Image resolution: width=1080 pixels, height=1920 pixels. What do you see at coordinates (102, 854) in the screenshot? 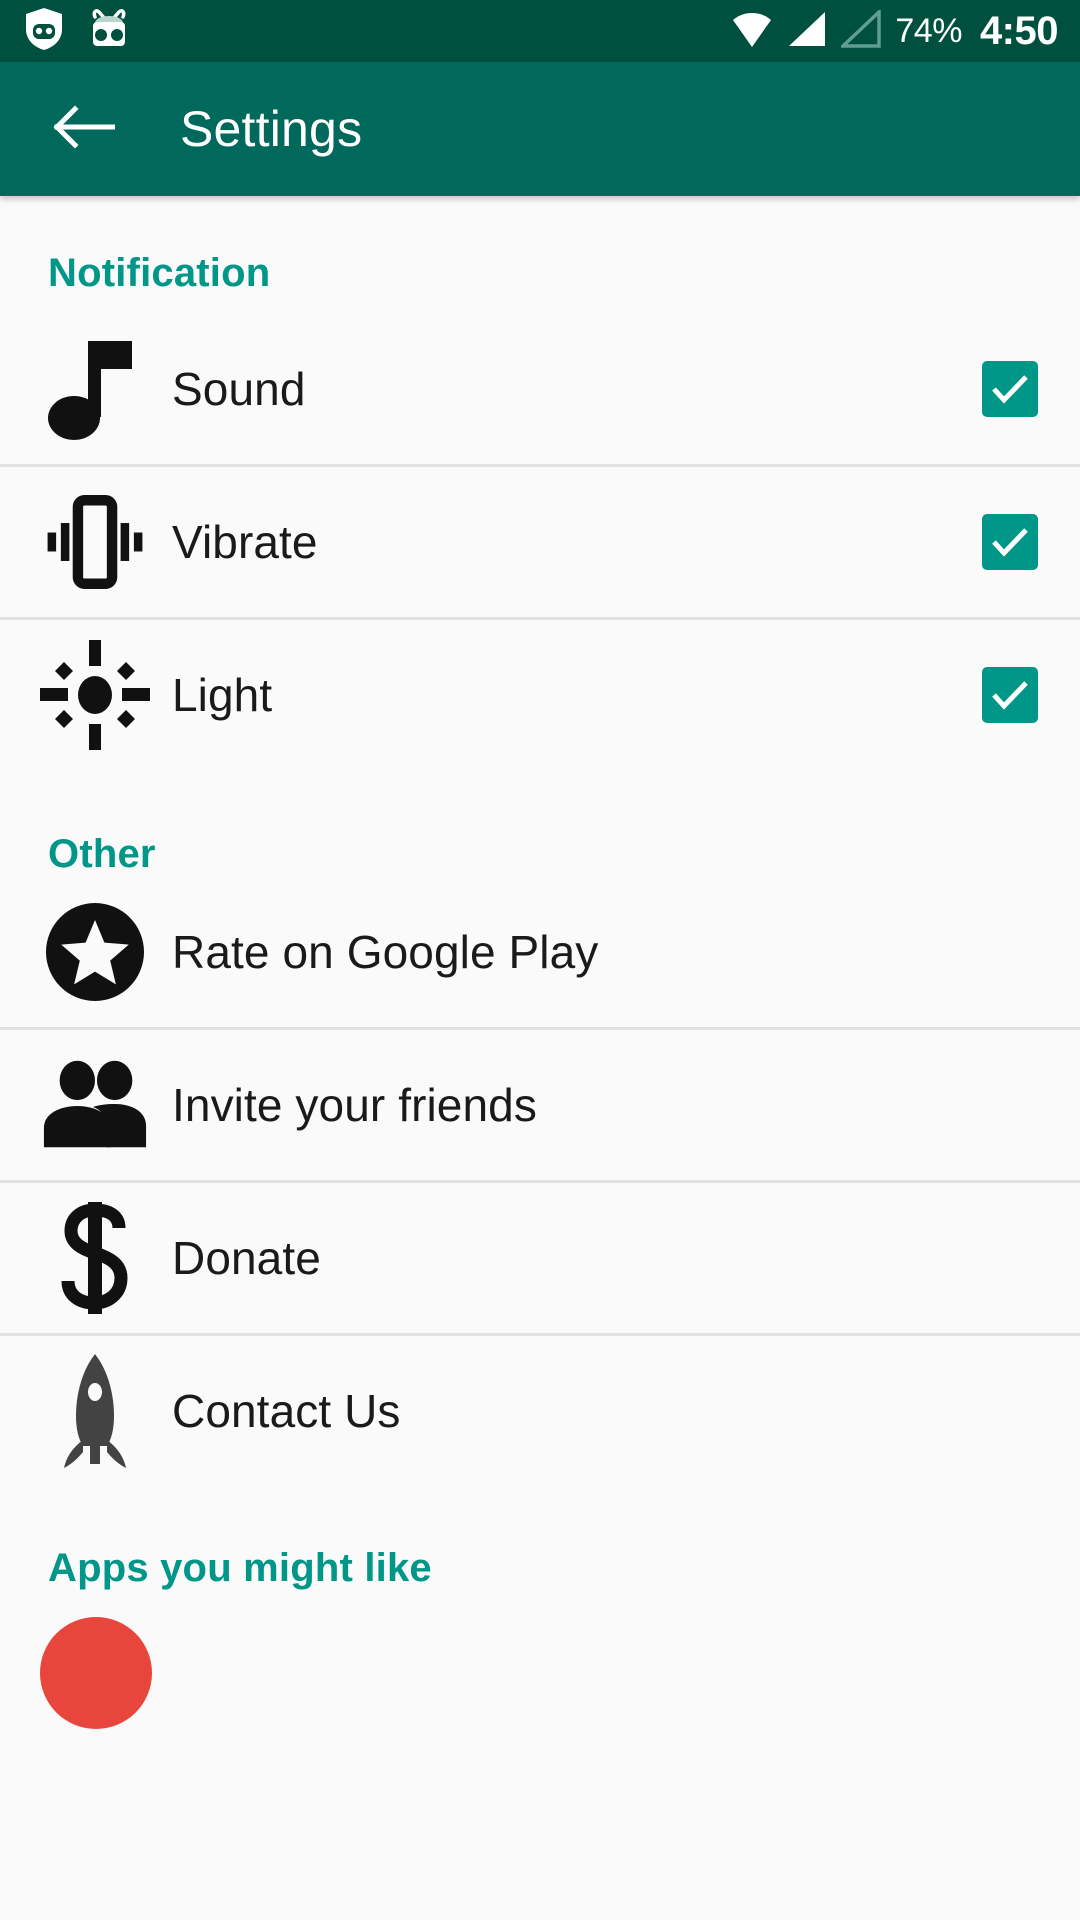
I see `section-header-other: Other` at bounding box center [102, 854].